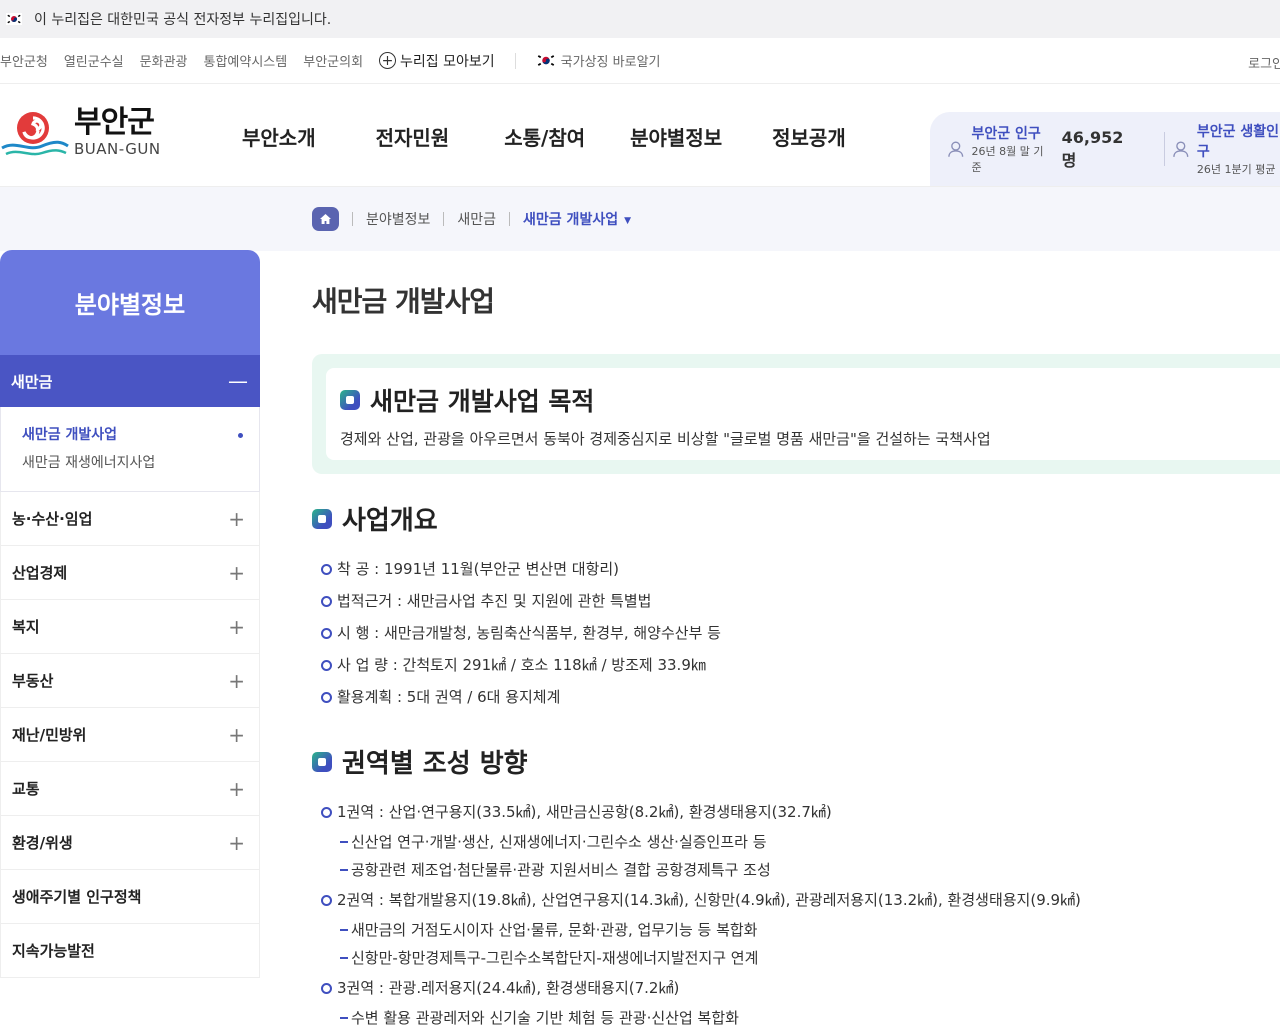 The image size is (1280, 1032). I want to click on population-sub: 26년 8월 말 기준, so click(1007, 159).